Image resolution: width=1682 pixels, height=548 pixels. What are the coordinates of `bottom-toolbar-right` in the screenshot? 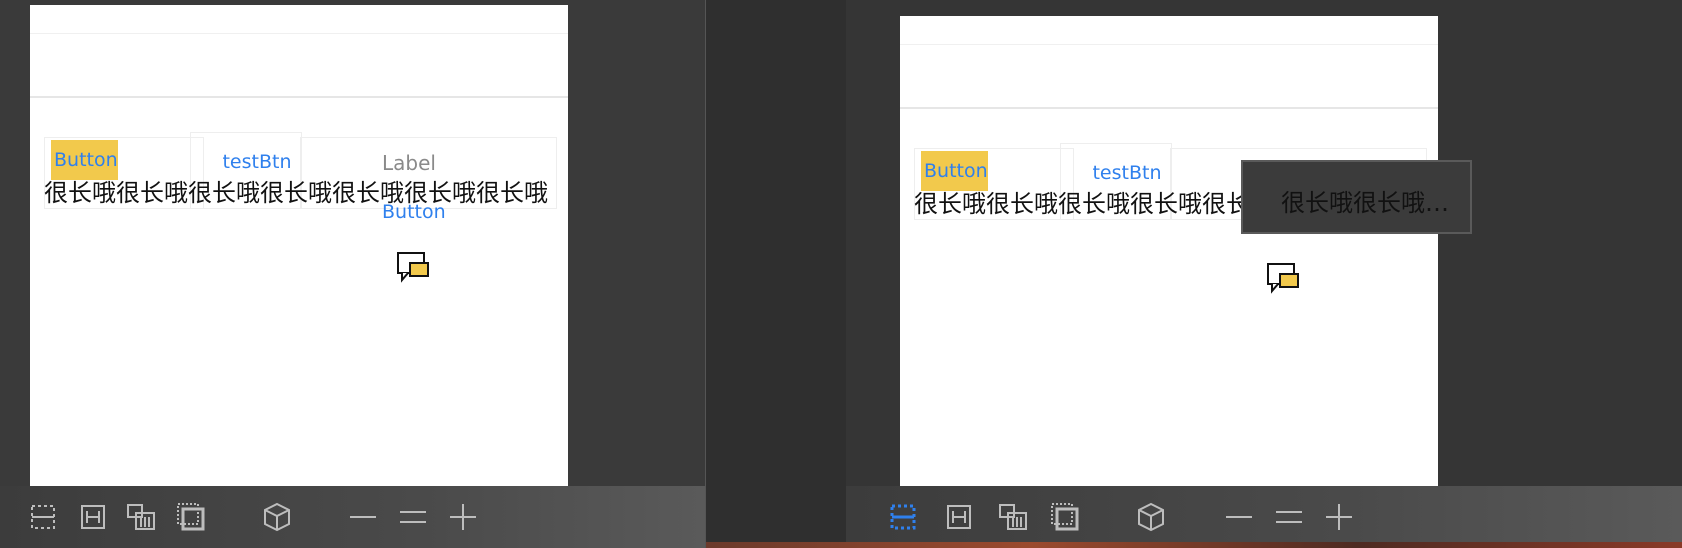 It's located at (1264, 517).